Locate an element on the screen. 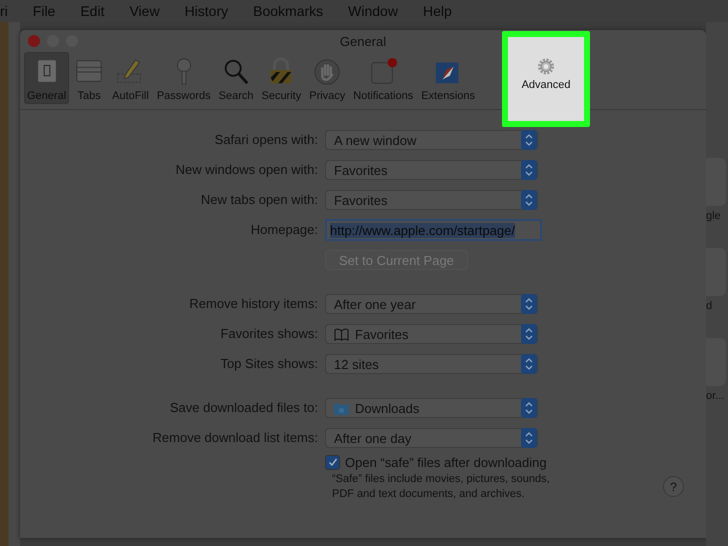  toolbar-tab: Extensions is located at coordinates (448, 78).